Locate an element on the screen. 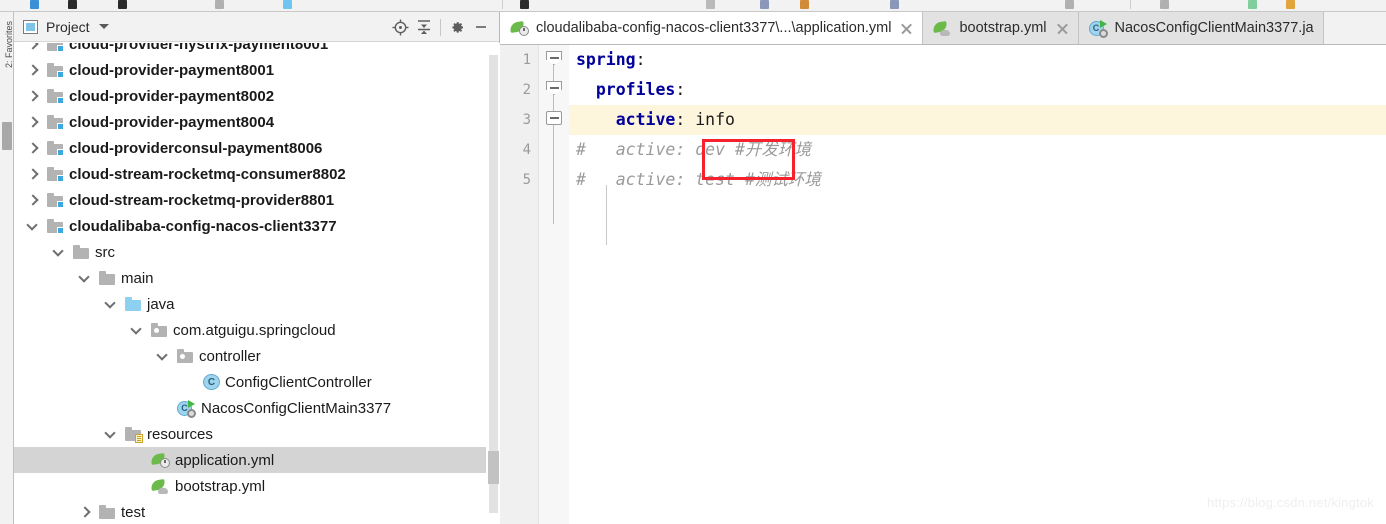 This screenshot has height=524, width=1386. yaml-colon: : is located at coordinates (680, 119).